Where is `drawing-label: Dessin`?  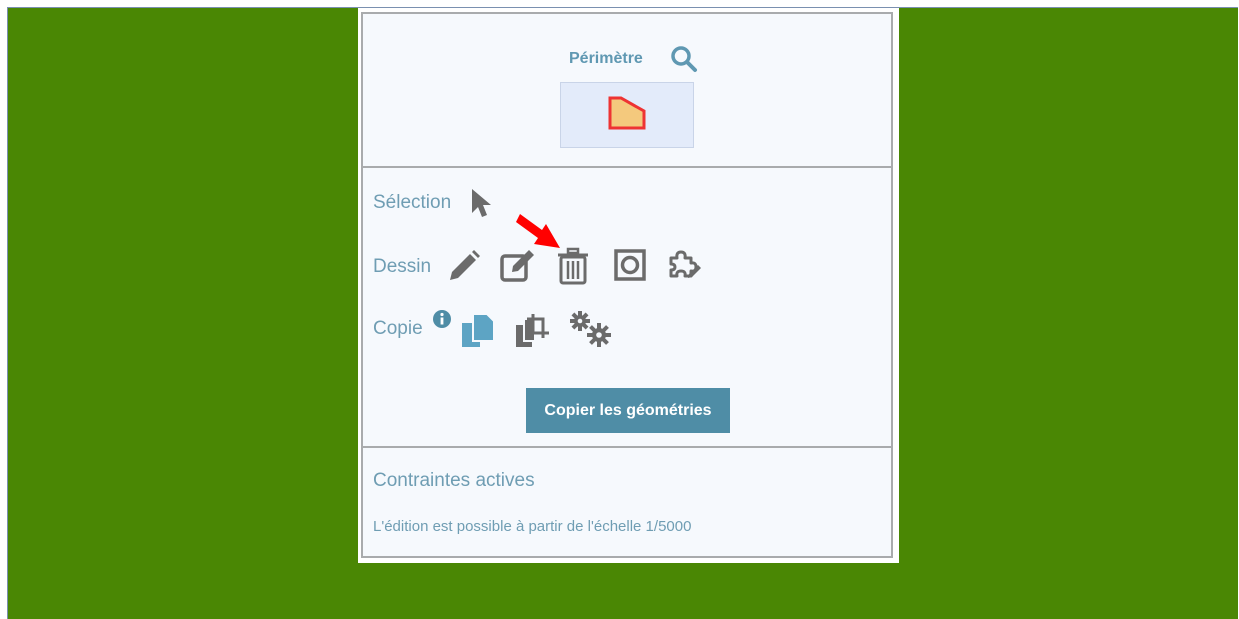
drawing-label: Dessin is located at coordinates (402, 266).